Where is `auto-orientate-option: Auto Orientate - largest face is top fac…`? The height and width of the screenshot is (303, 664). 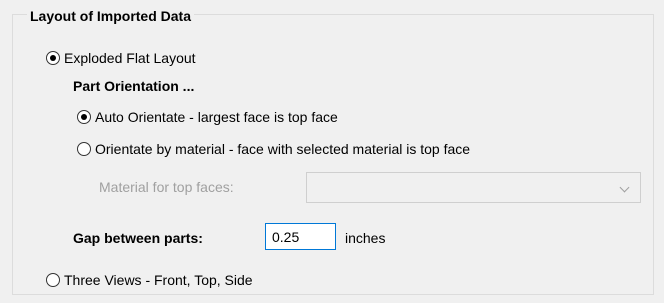 auto-orientate-option: Auto Orientate - largest face is top fac… is located at coordinates (207, 117).